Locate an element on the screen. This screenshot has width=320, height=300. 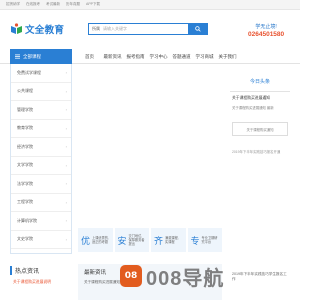
sidebar-item: 计算机学院 › is located at coordinates (41, 221).